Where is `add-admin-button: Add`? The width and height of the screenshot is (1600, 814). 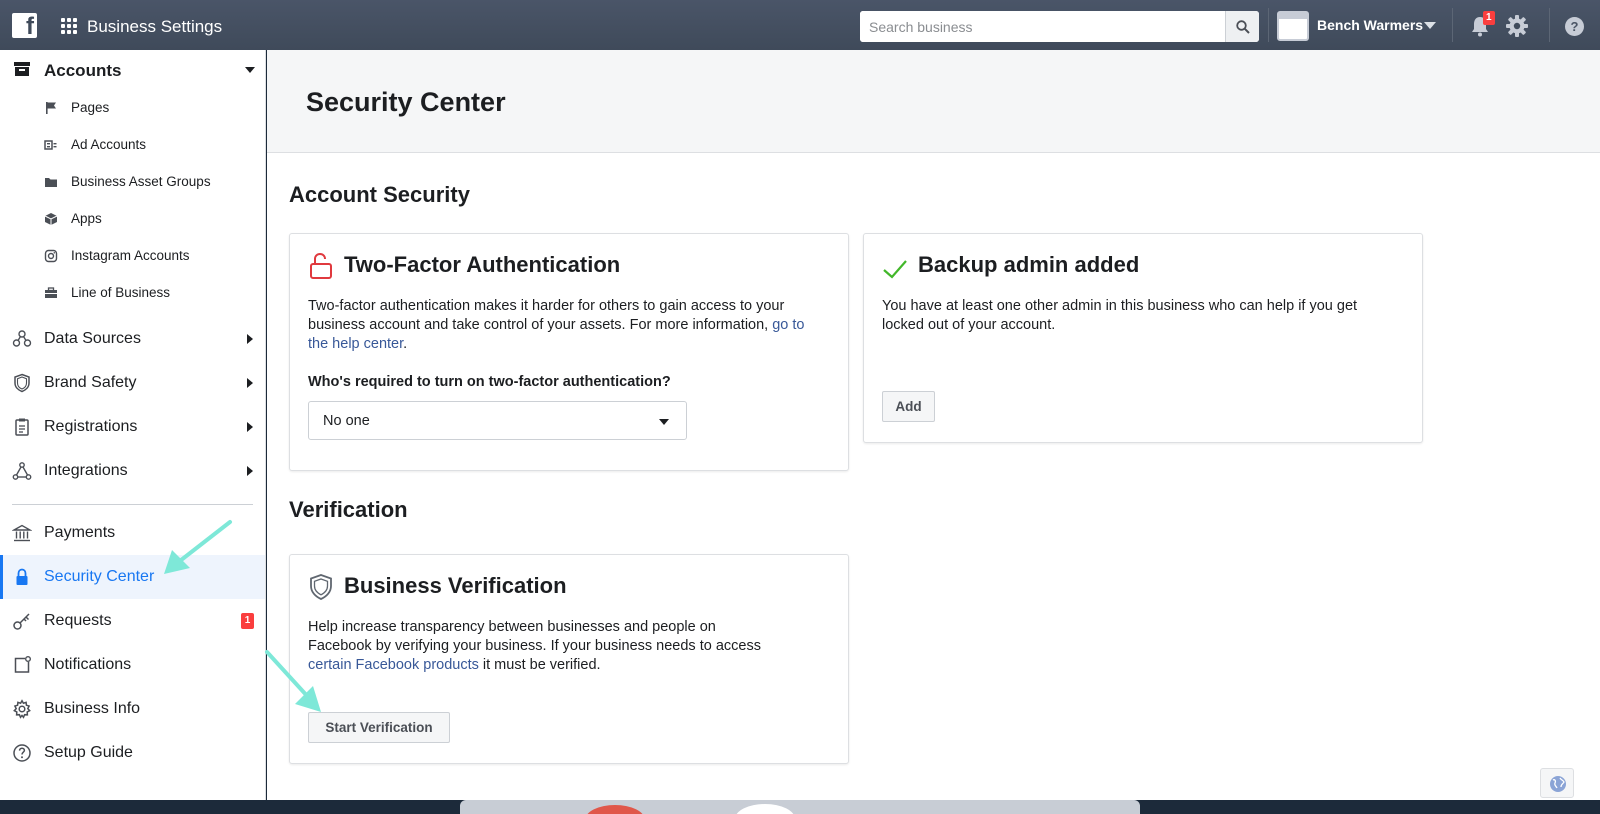
add-admin-button: Add is located at coordinates (908, 406).